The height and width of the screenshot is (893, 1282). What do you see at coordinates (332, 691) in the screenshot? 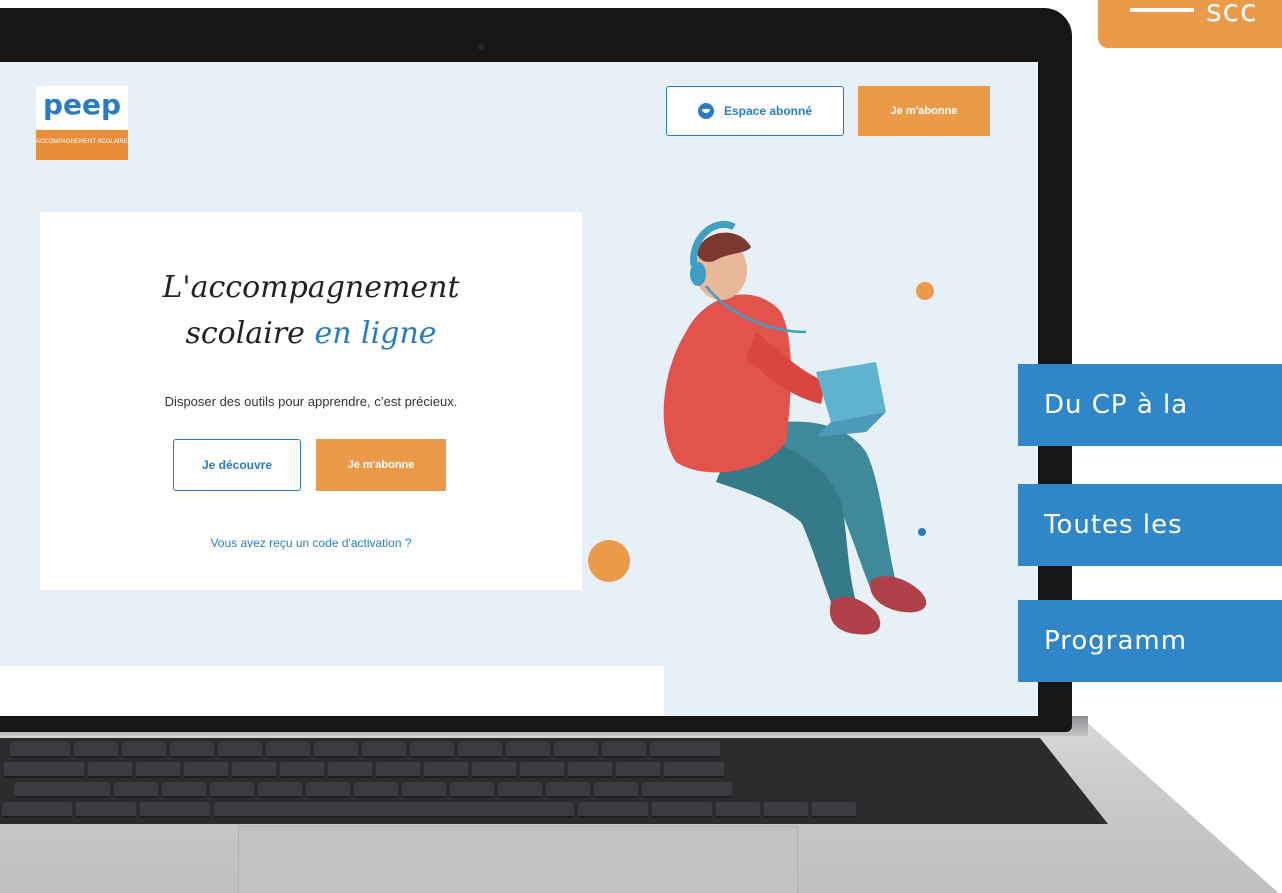
I see `next-section-card` at bounding box center [332, 691].